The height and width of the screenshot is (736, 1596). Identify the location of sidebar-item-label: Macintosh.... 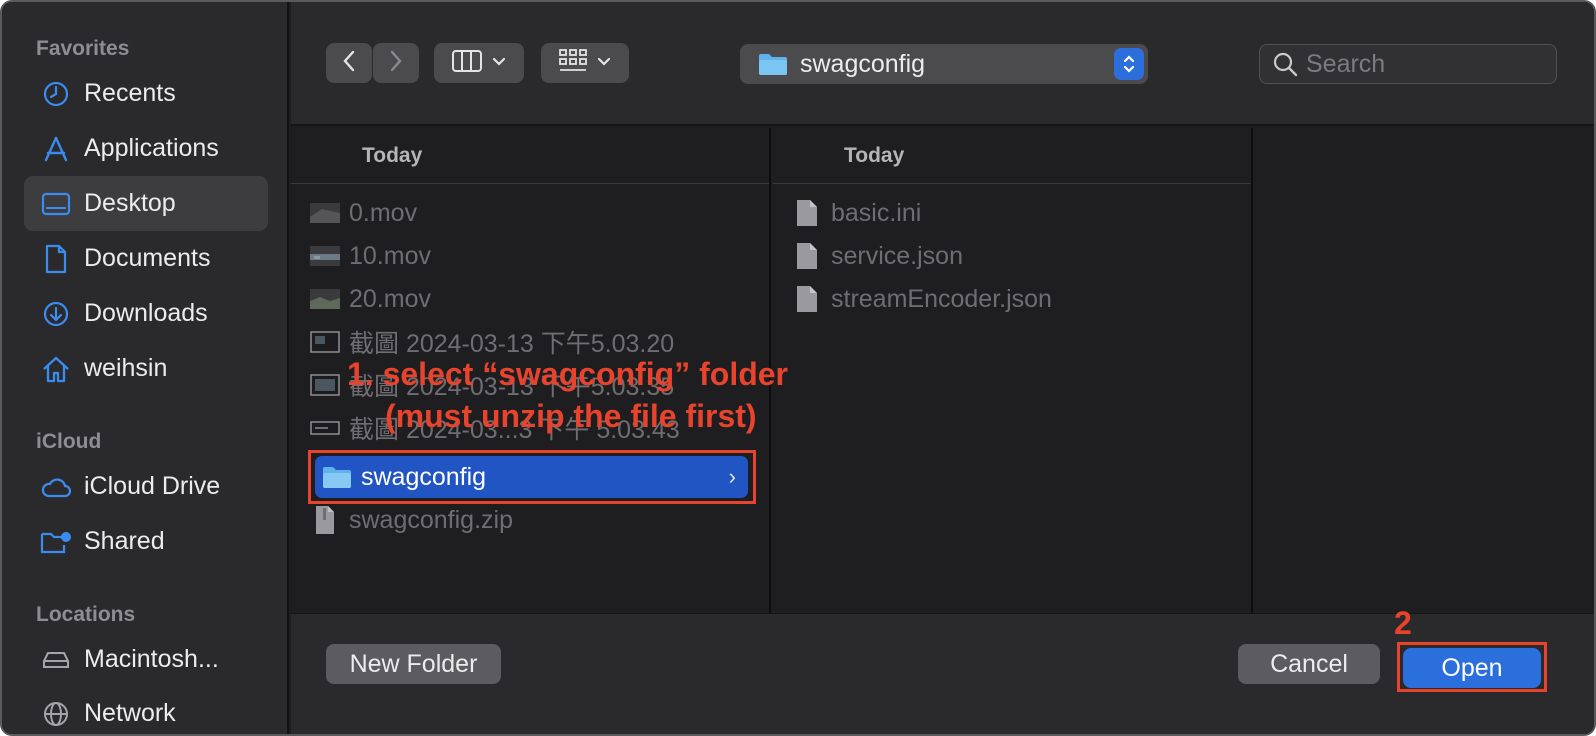
(151, 659).